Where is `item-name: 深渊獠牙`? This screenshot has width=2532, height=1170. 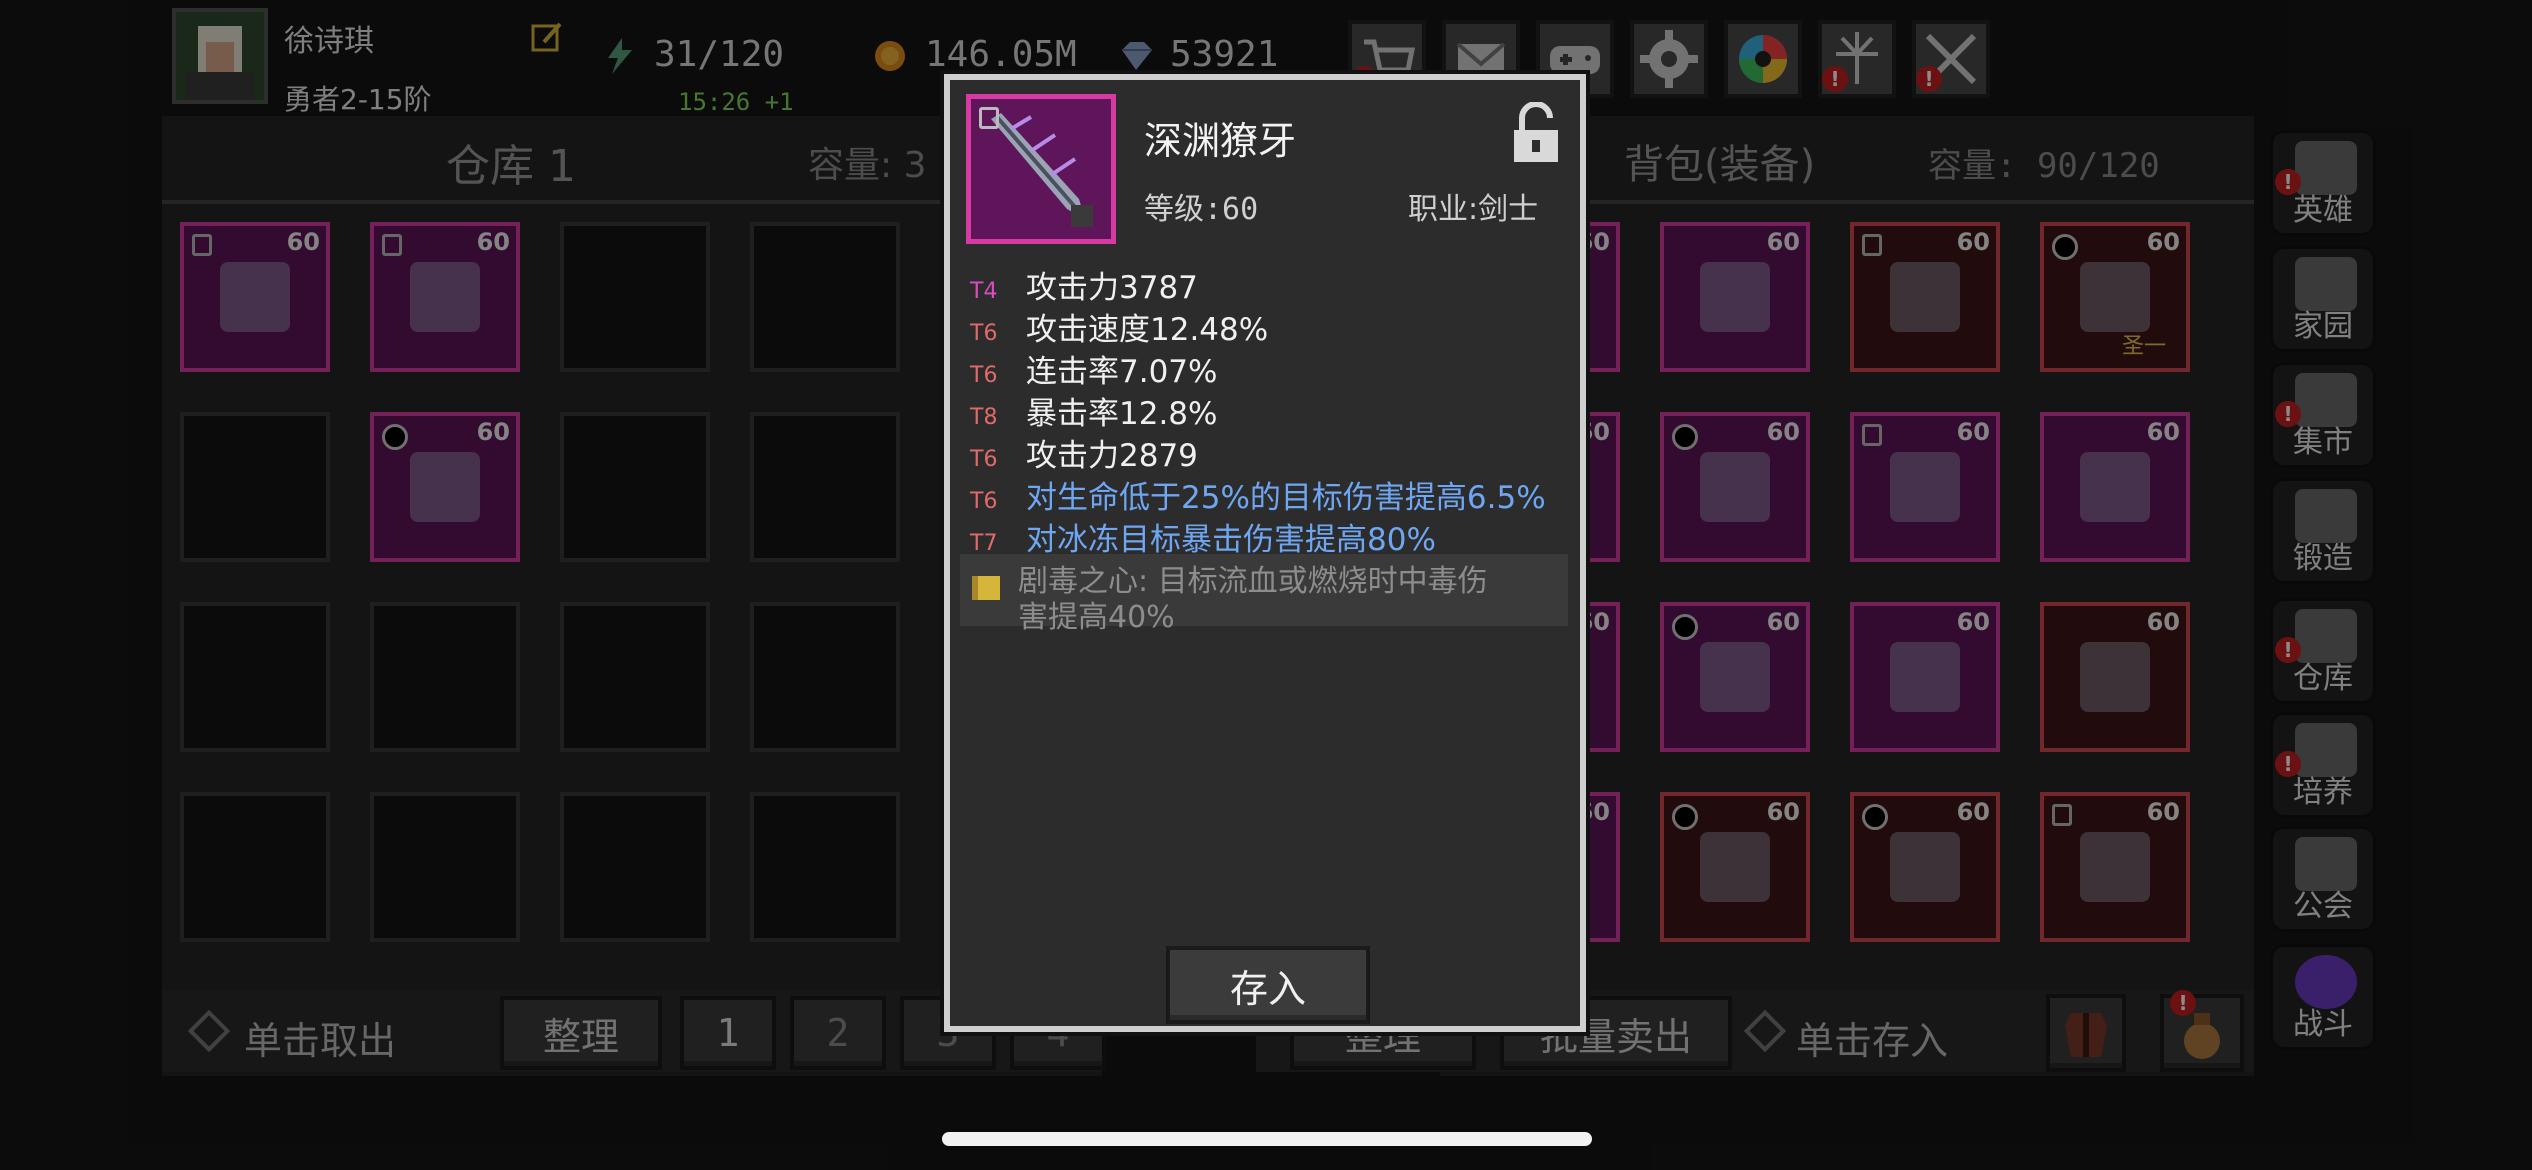
item-name: 深渊獠牙 is located at coordinates (1220, 141).